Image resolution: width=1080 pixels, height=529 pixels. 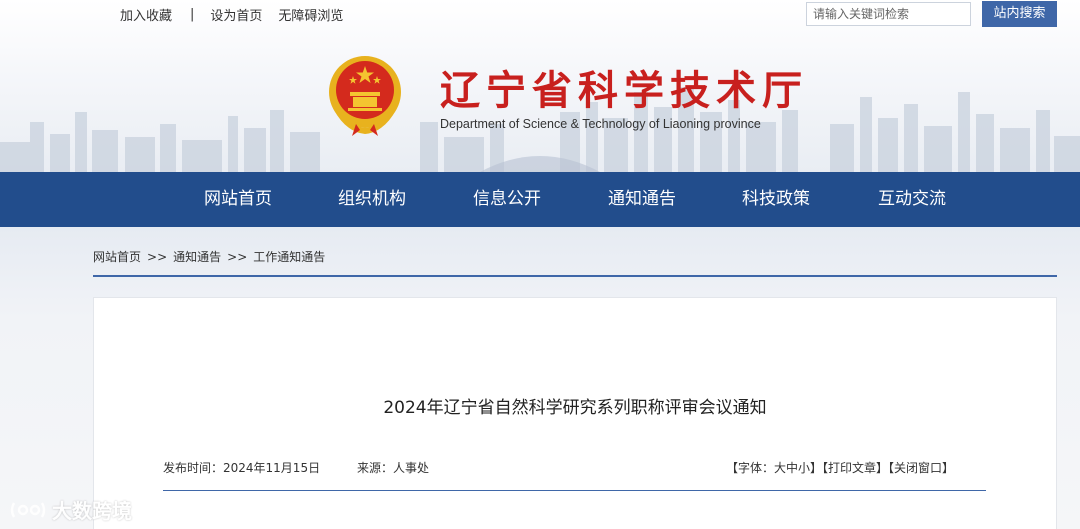 I want to click on site-search-button: 站内搜索, so click(x=1019, y=14).